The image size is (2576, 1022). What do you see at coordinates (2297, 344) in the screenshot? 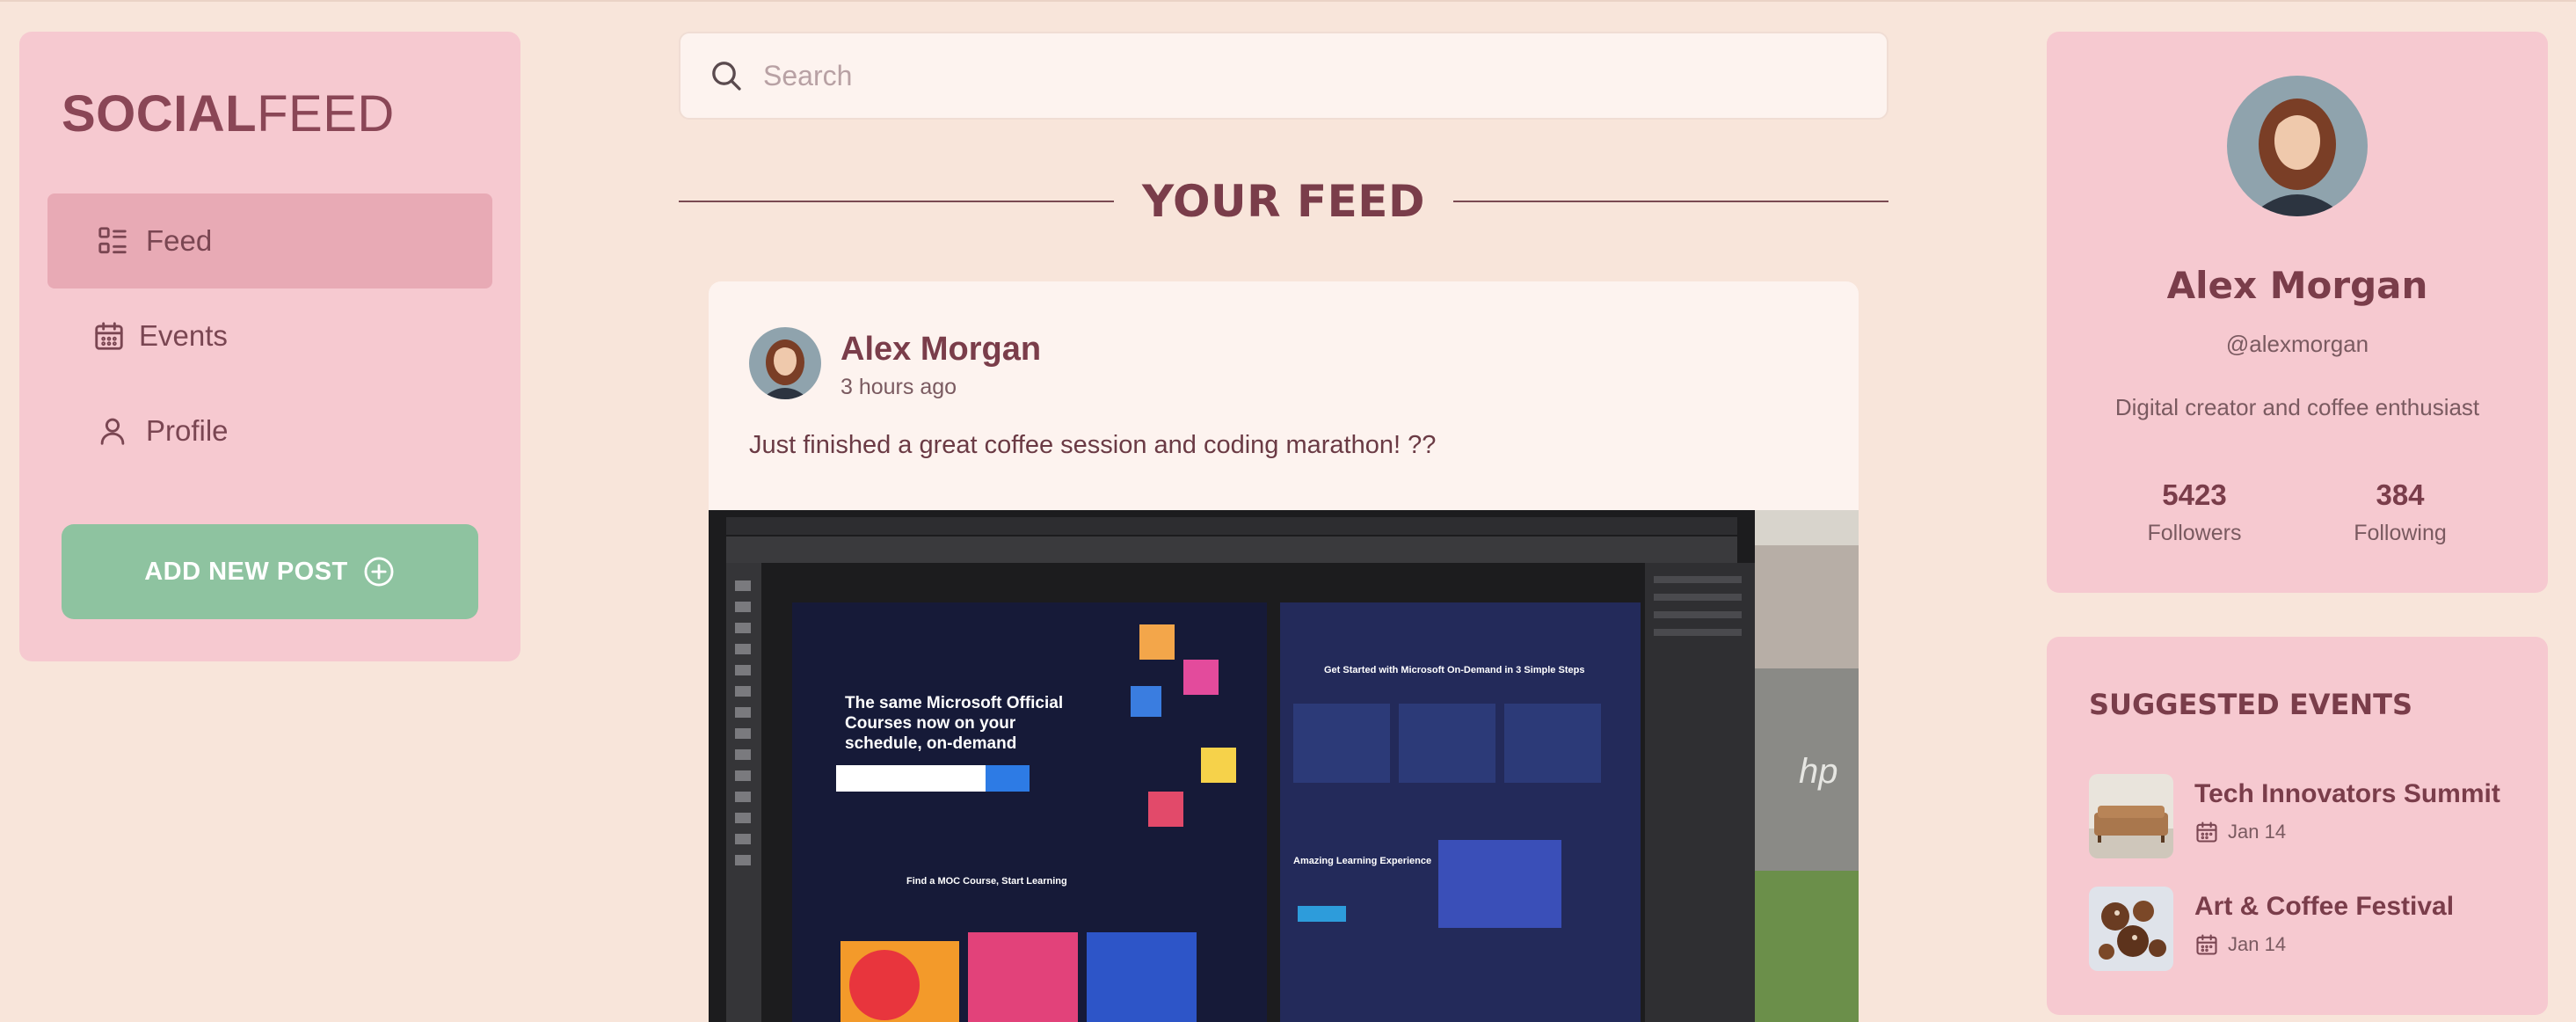
I see `profile-handle: @alexmorgan` at bounding box center [2297, 344].